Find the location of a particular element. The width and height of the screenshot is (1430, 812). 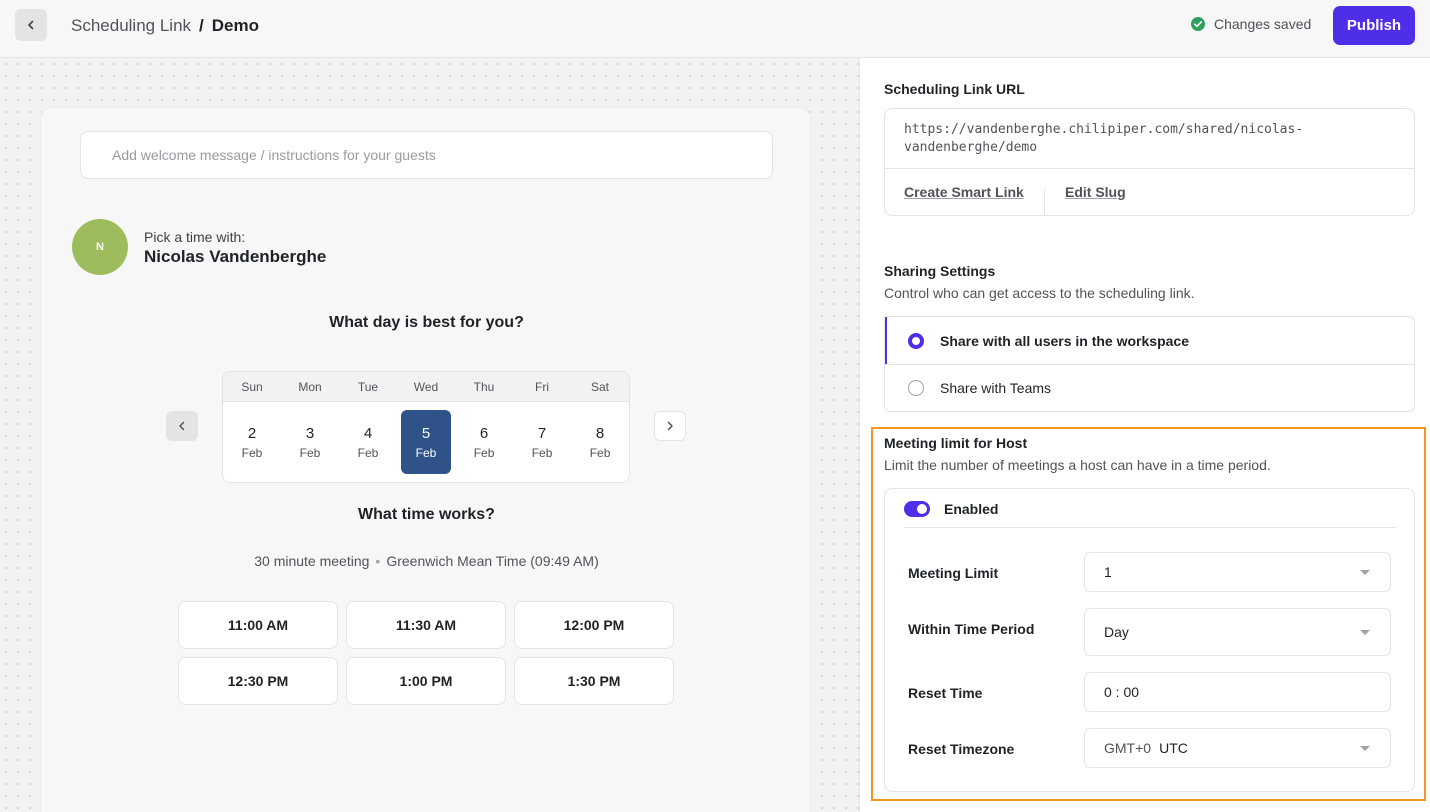

radio-selected is located at coordinates (916, 340).